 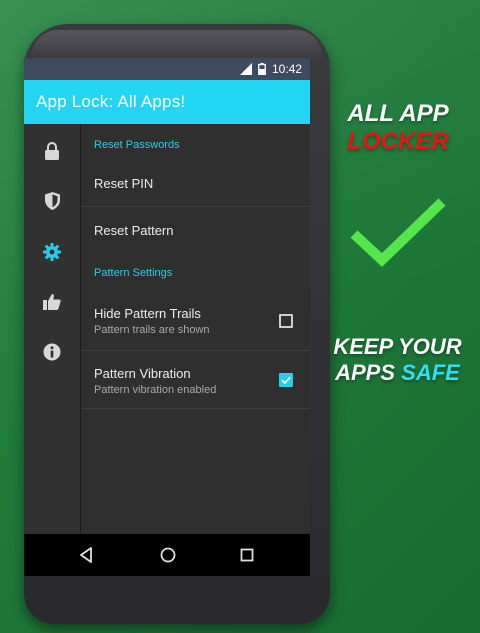 I want to click on vibration-checkbox, so click(x=286, y=380).